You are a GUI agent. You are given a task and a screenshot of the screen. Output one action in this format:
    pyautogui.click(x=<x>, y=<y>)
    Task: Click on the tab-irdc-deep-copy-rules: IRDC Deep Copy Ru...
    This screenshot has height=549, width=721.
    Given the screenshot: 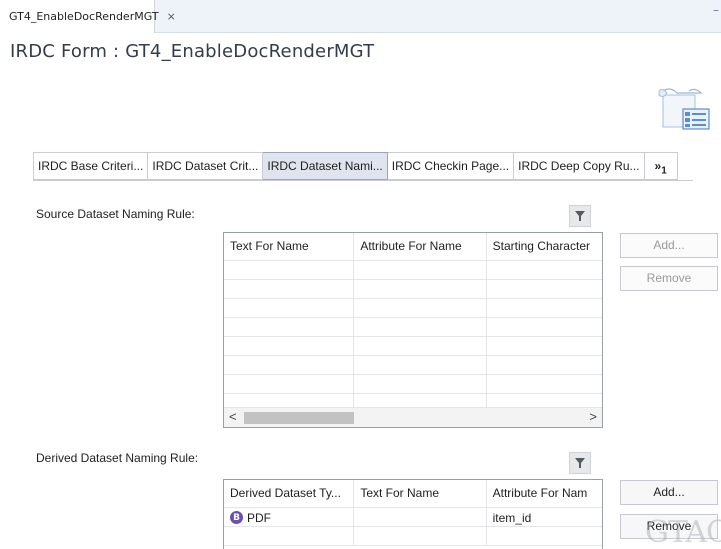 What is the action you would take?
    pyautogui.click(x=579, y=166)
    